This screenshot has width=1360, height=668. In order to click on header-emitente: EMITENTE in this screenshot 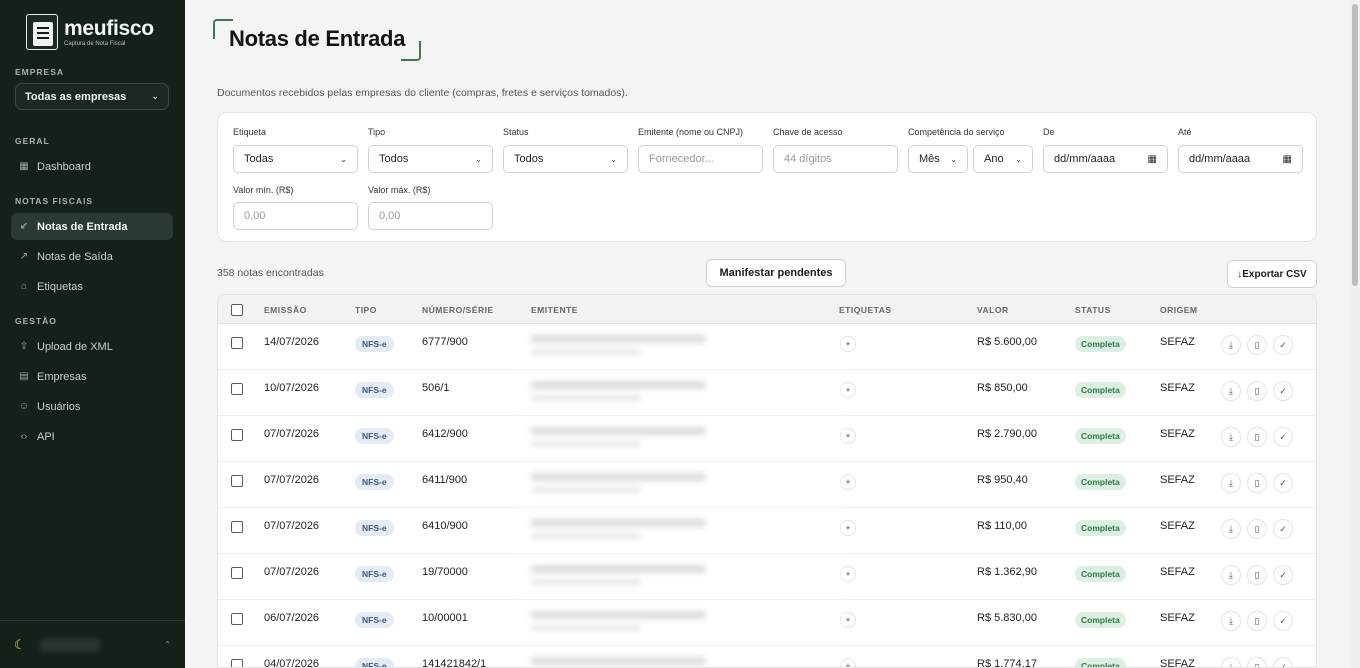, I will do `click(554, 310)`.